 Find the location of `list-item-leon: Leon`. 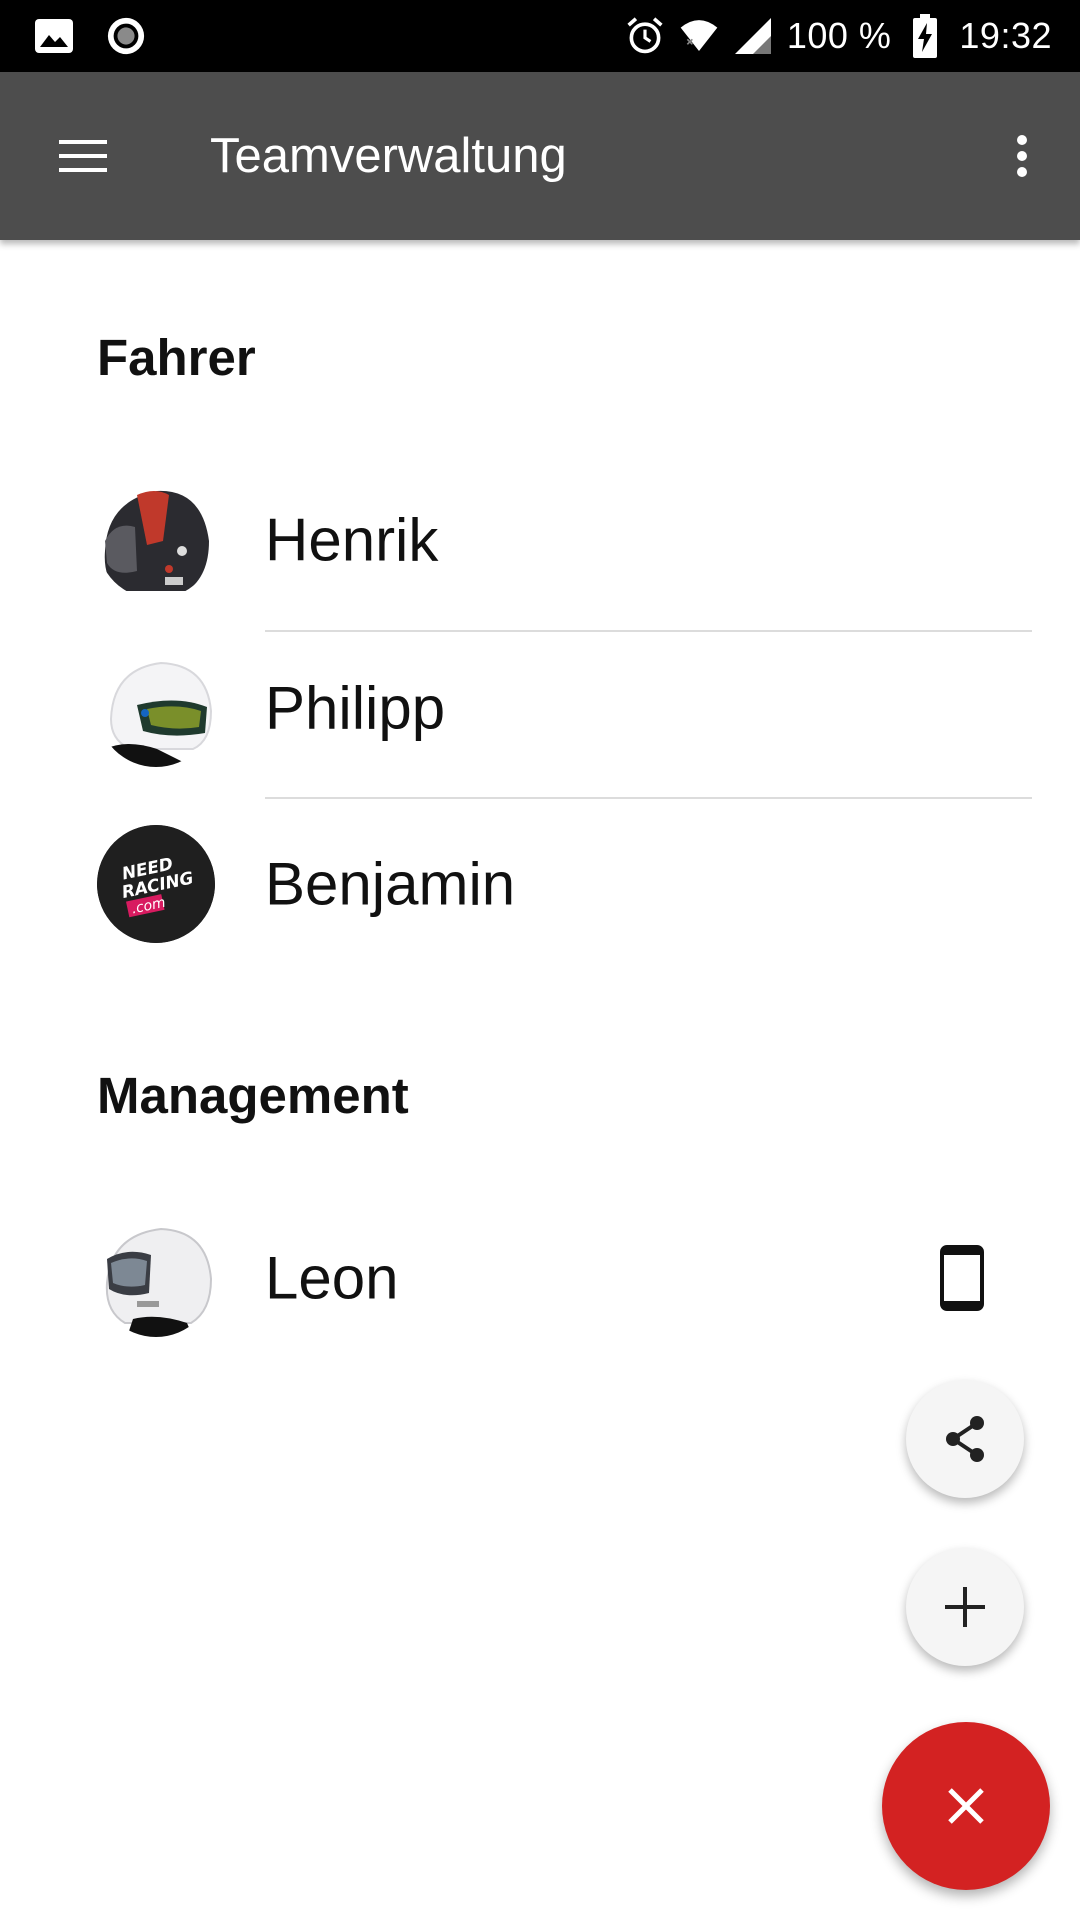

list-item-leon: Leon is located at coordinates (540, 1278).